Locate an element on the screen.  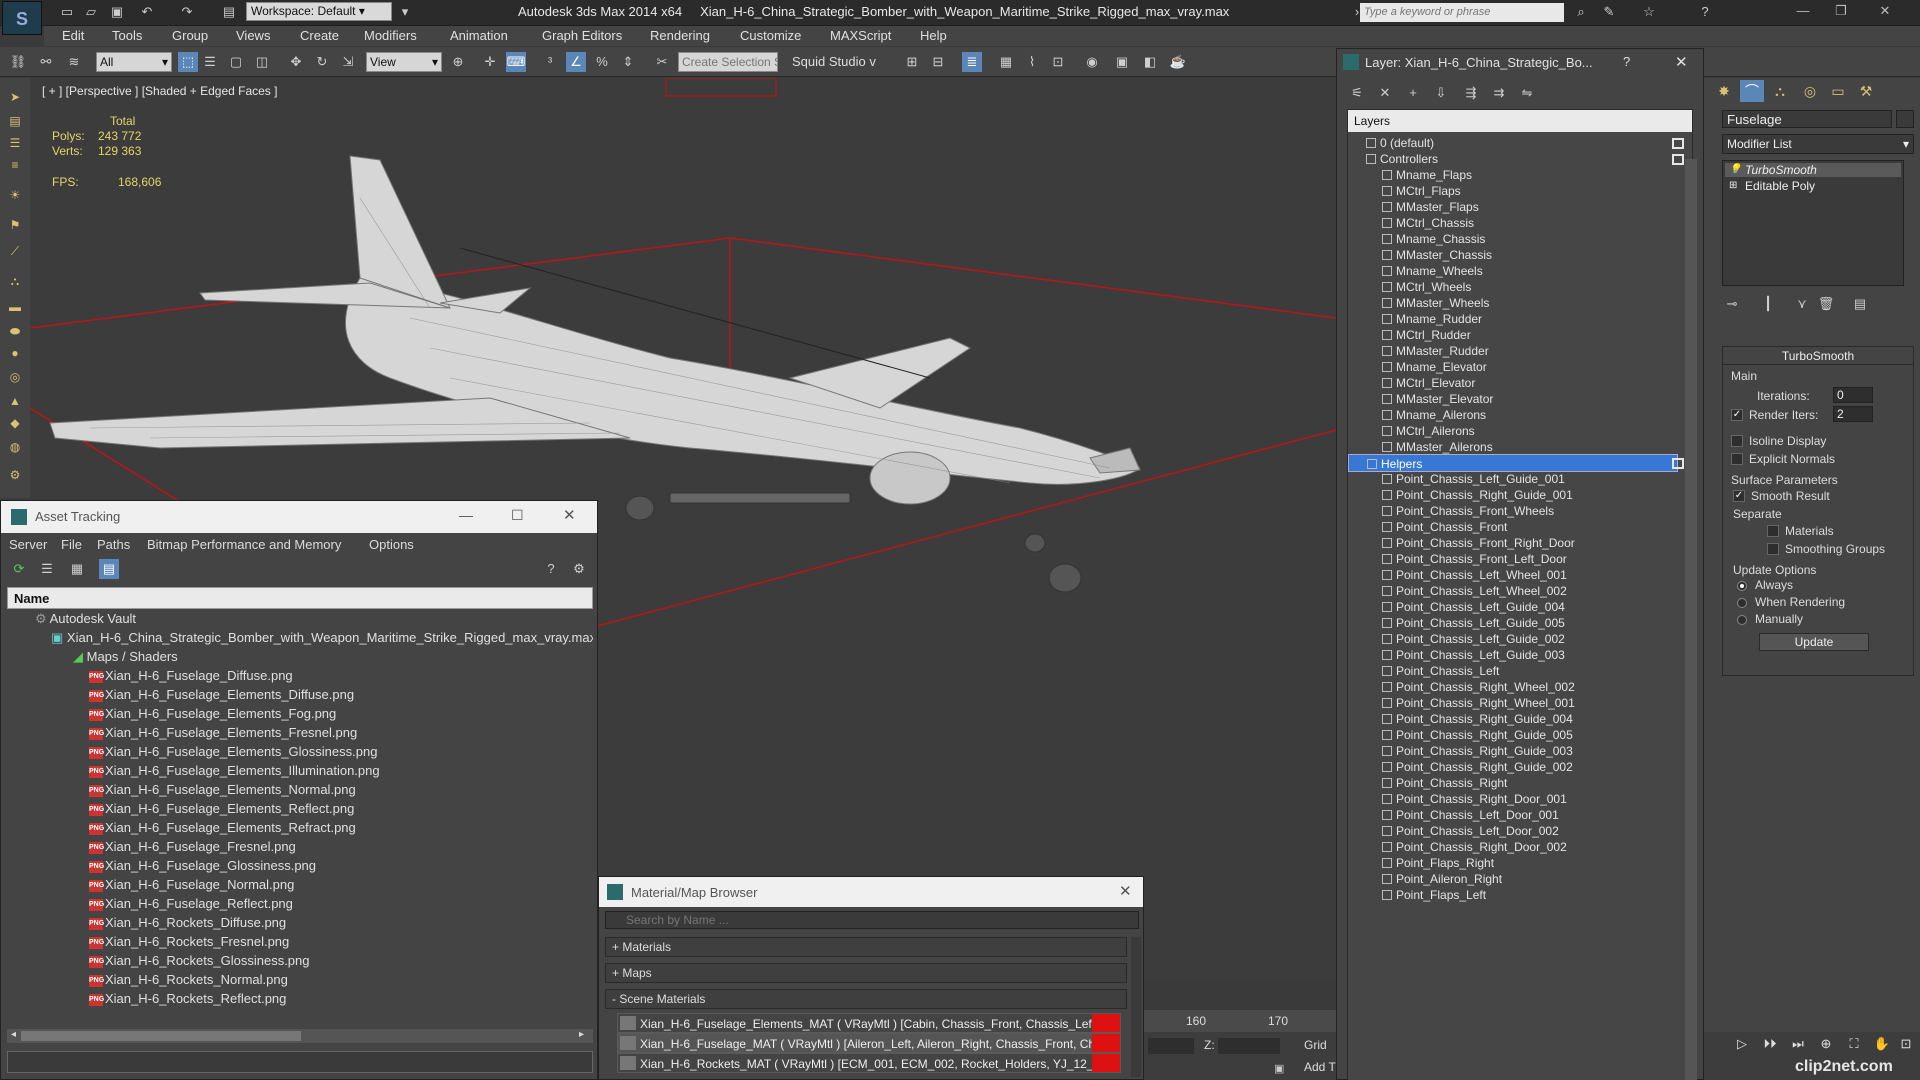
asset-menu-file: File is located at coordinates (71, 544).